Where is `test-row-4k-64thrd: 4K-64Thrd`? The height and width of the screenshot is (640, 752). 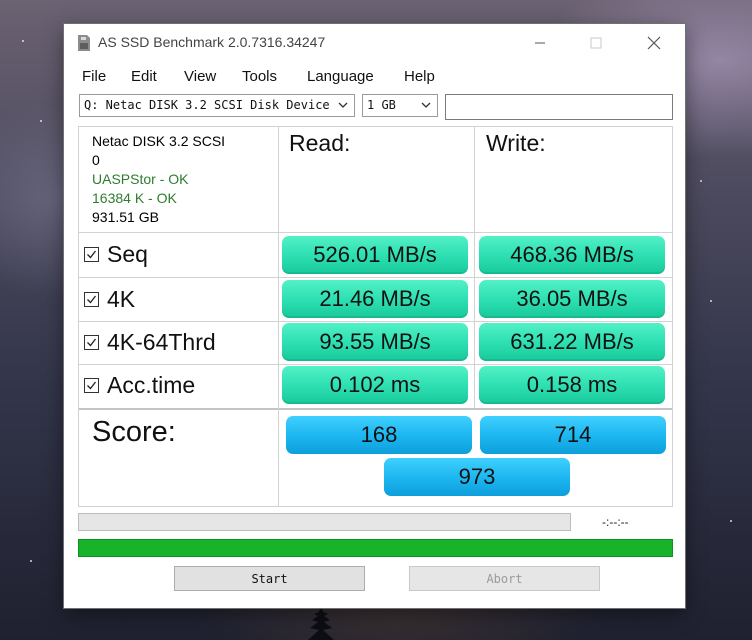 test-row-4k-64thrd: 4K-64Thrd is located at coordinates (150, 342).